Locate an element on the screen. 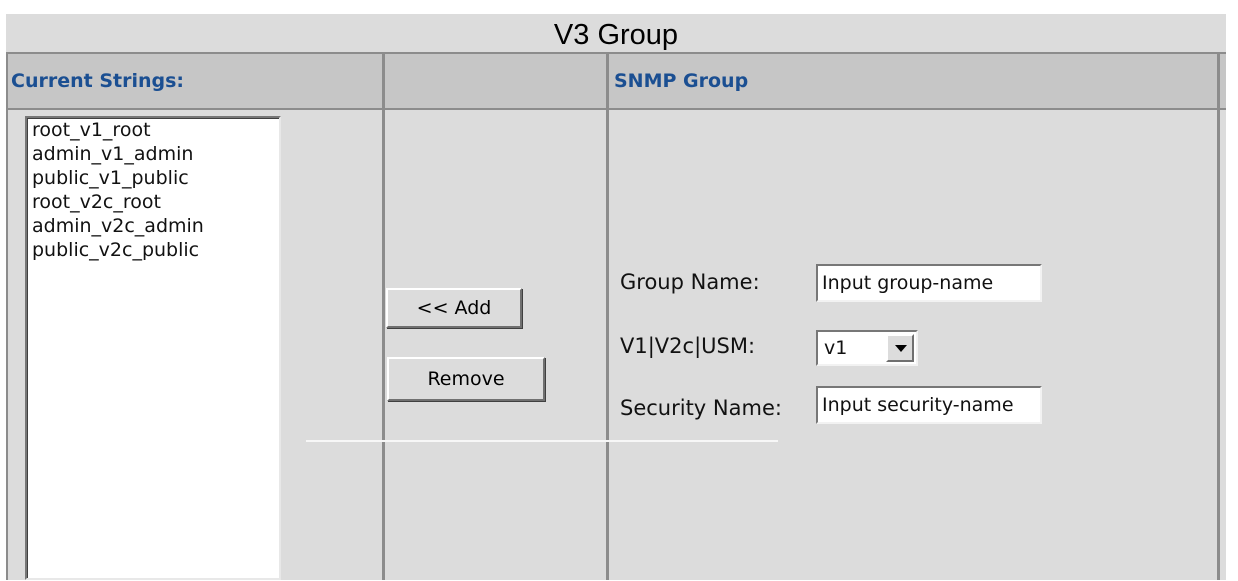 The image size is (1238, 581). header-snmp-group-label: SNMP Group is located at coordinates (681, 81).